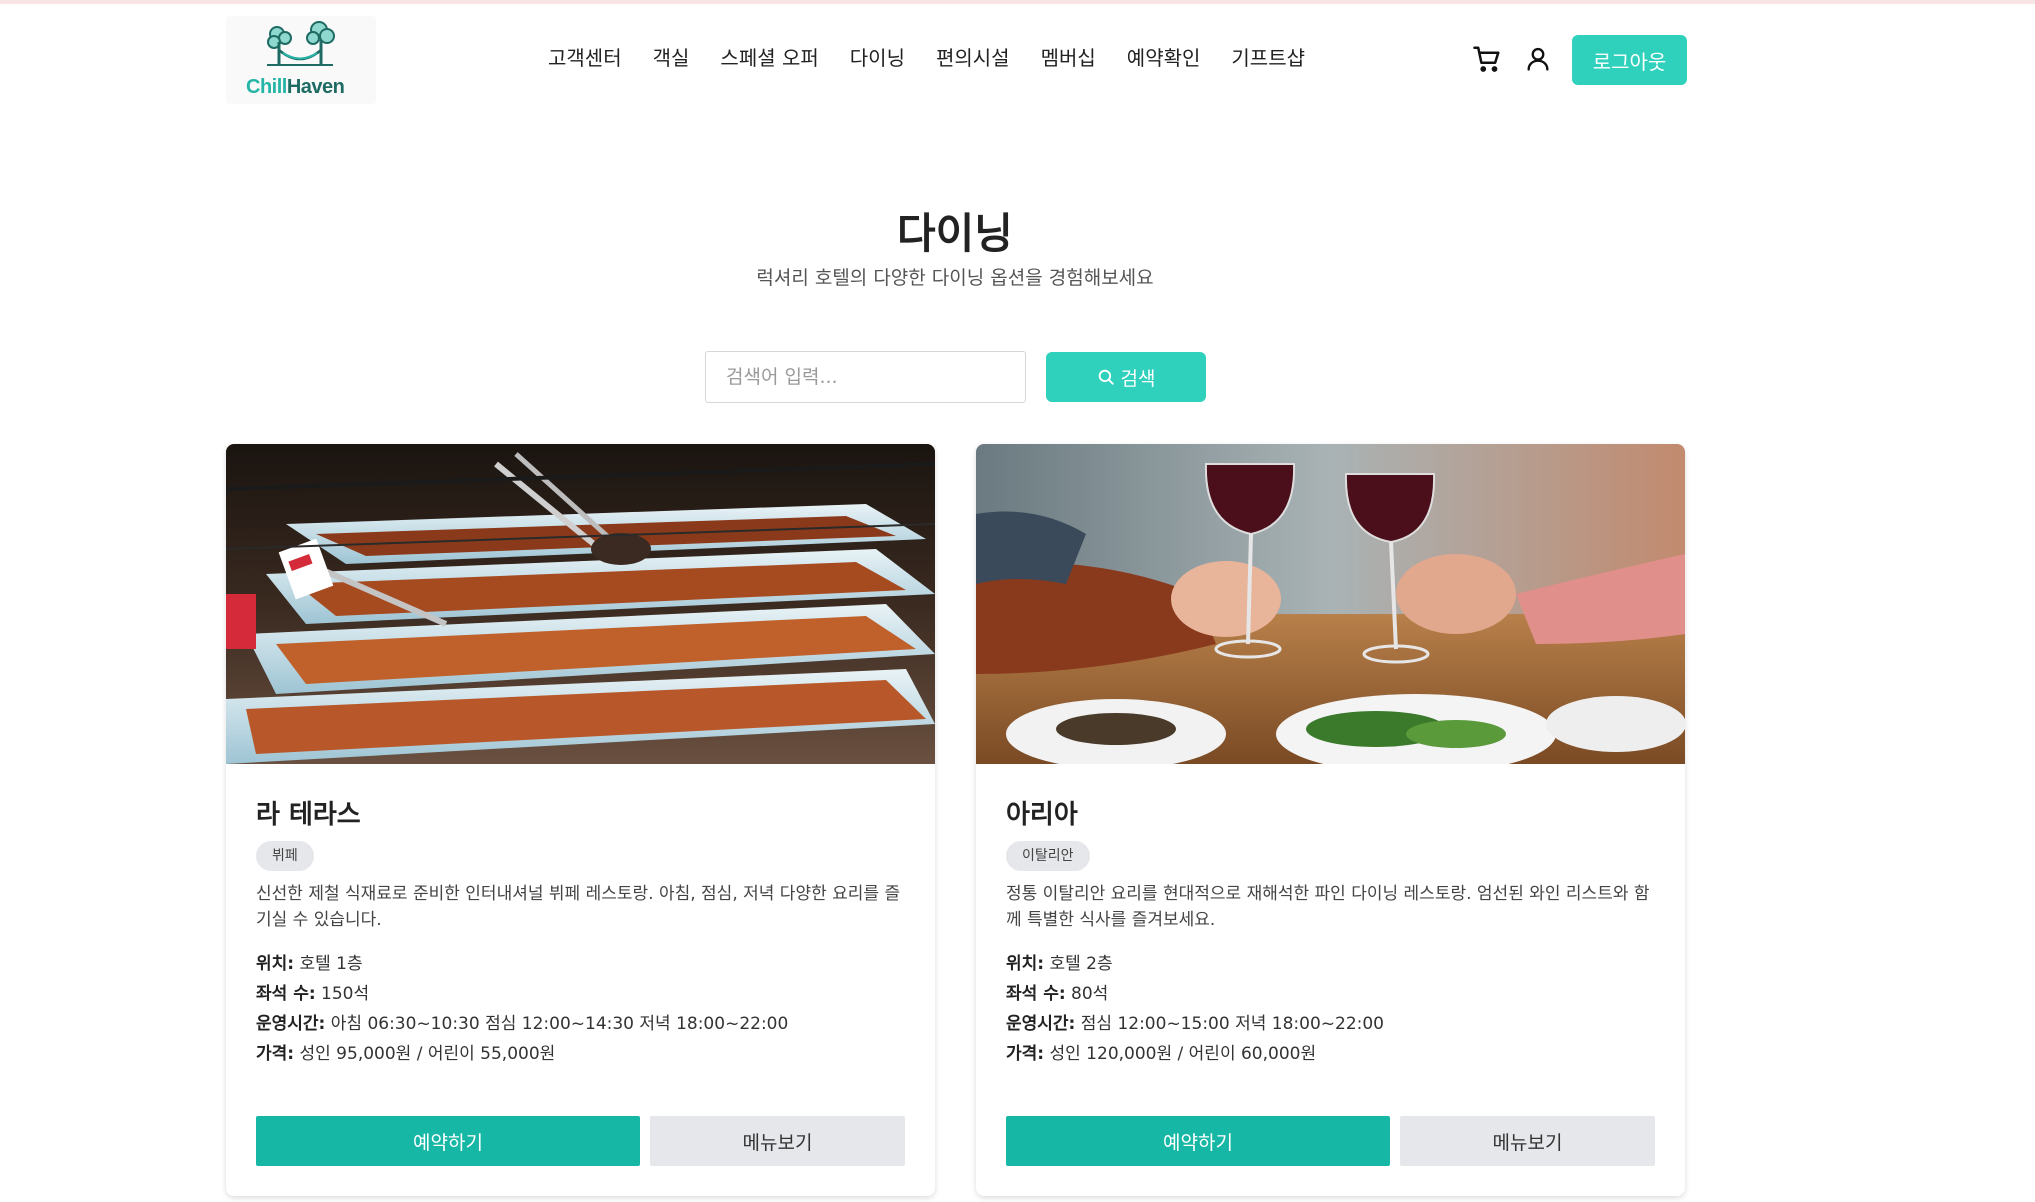 The width and height of the screenshot is (2035, 1202). Describe the element at coordinates (1106, 377) in the screenshot. I see `search-icon` at that location.